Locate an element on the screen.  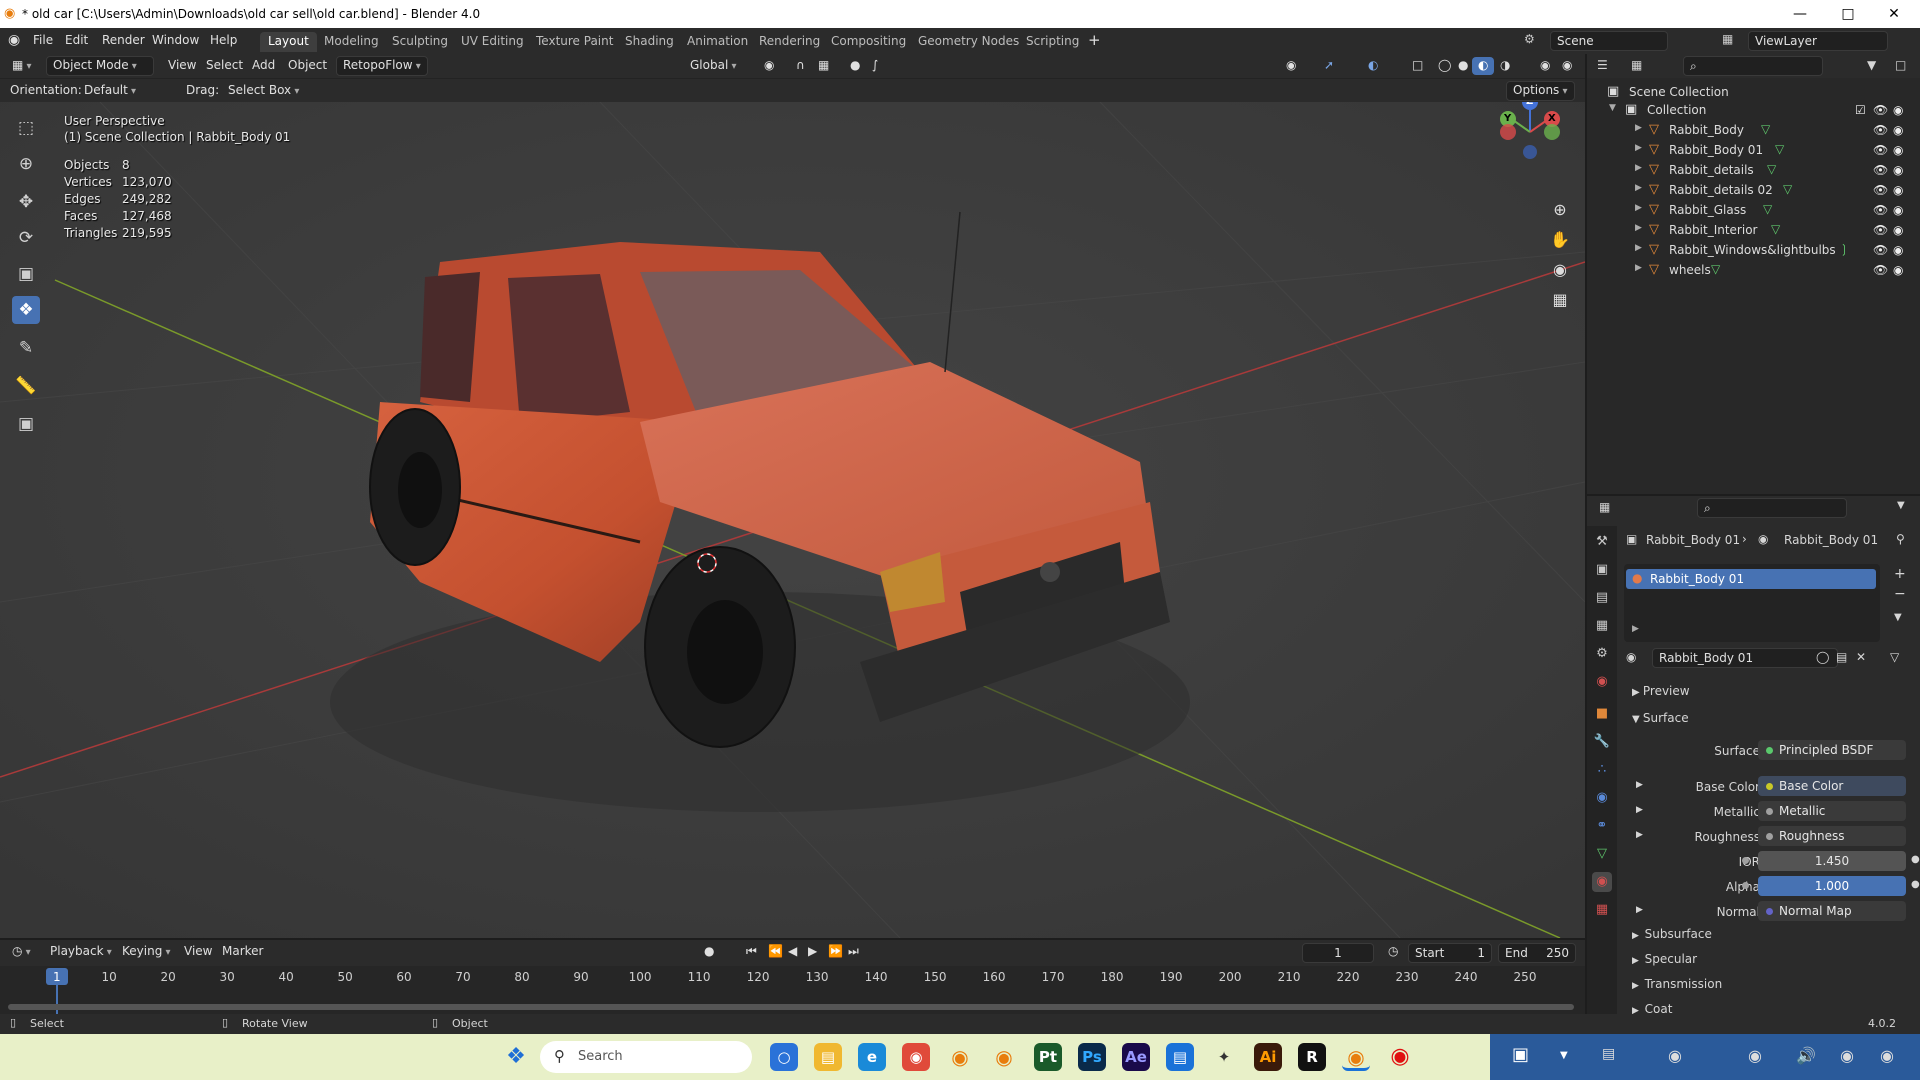
annotate-tool-icon: ✎ is located at coordinates (26, 348).